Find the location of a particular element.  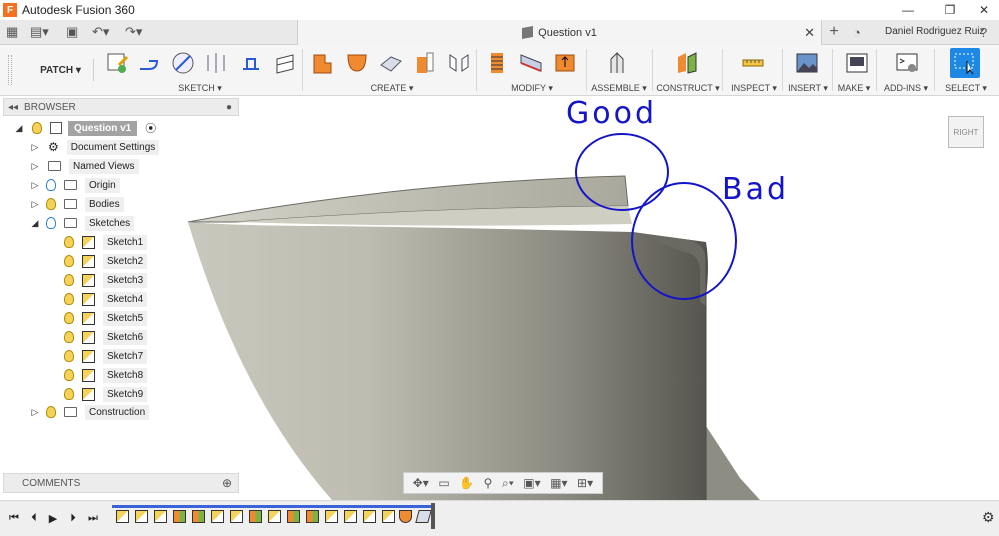

make-group-label: MAKE ▾ is located at coordinates (854, 88).